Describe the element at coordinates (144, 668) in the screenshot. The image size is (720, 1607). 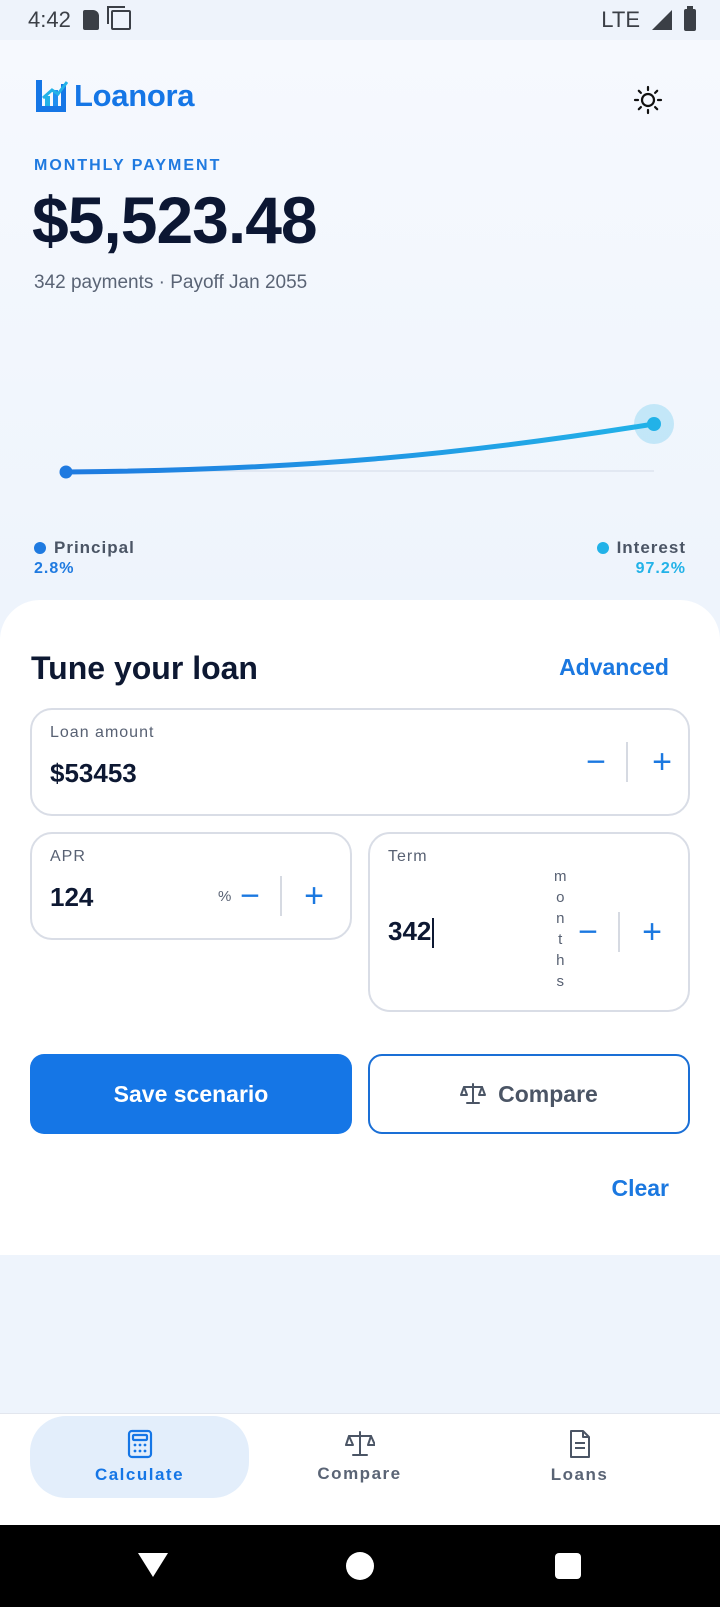
I see `sheet-title: Tune your loan` at that location.